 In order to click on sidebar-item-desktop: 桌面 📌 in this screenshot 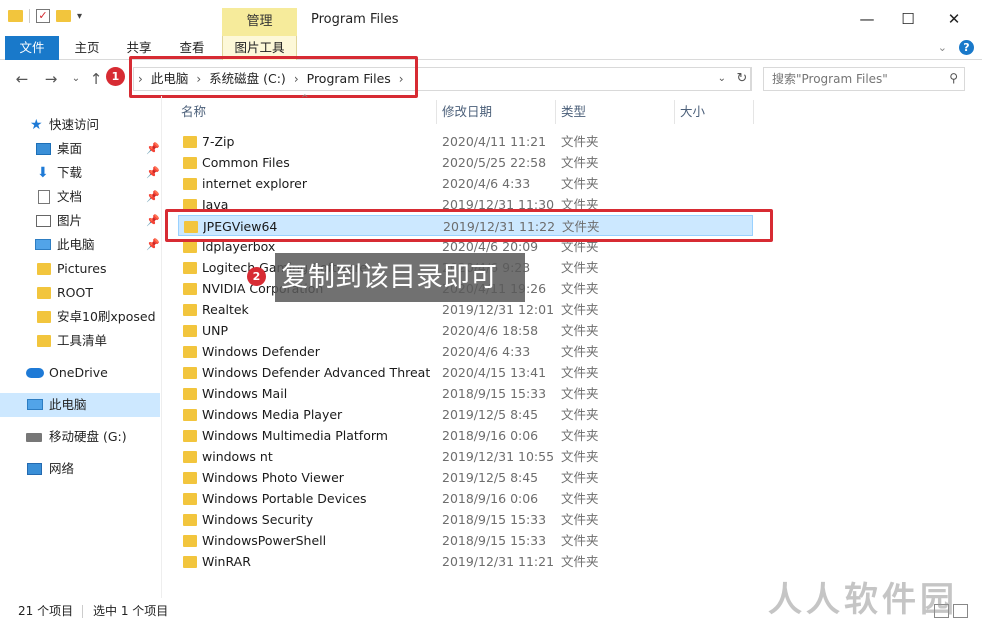, I will do `click(80, 149)`.